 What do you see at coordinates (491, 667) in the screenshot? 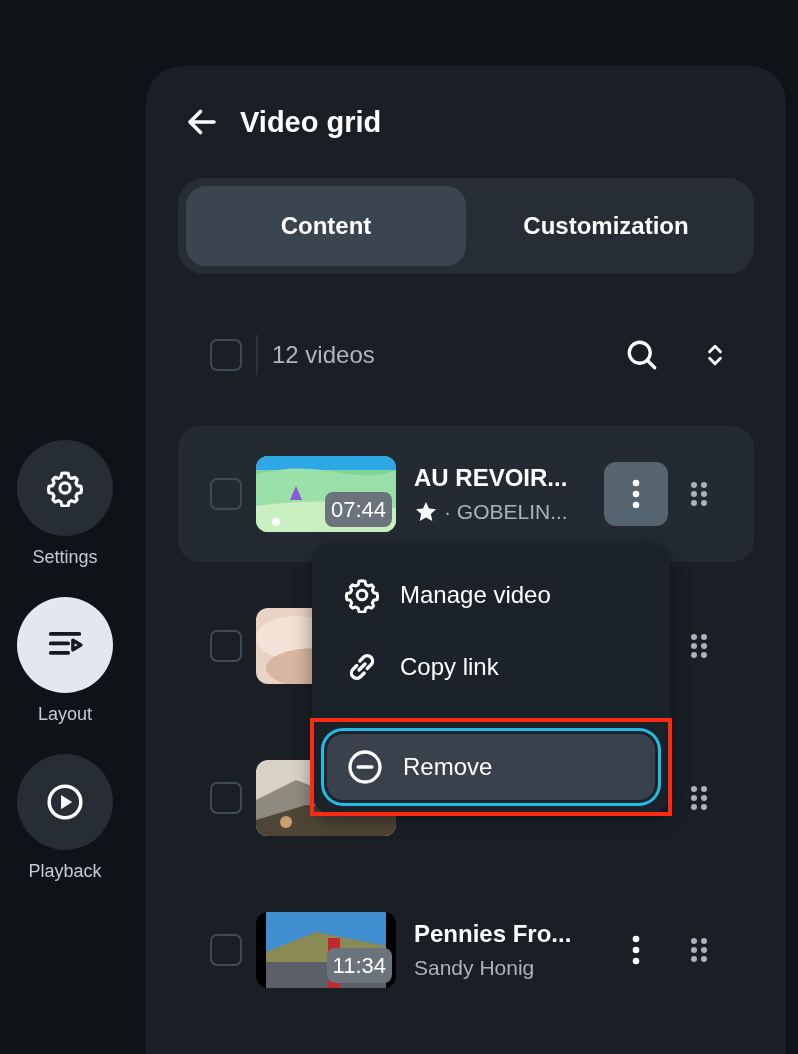
I see `menu-item: Copy link` at bounding box center [491, 667].